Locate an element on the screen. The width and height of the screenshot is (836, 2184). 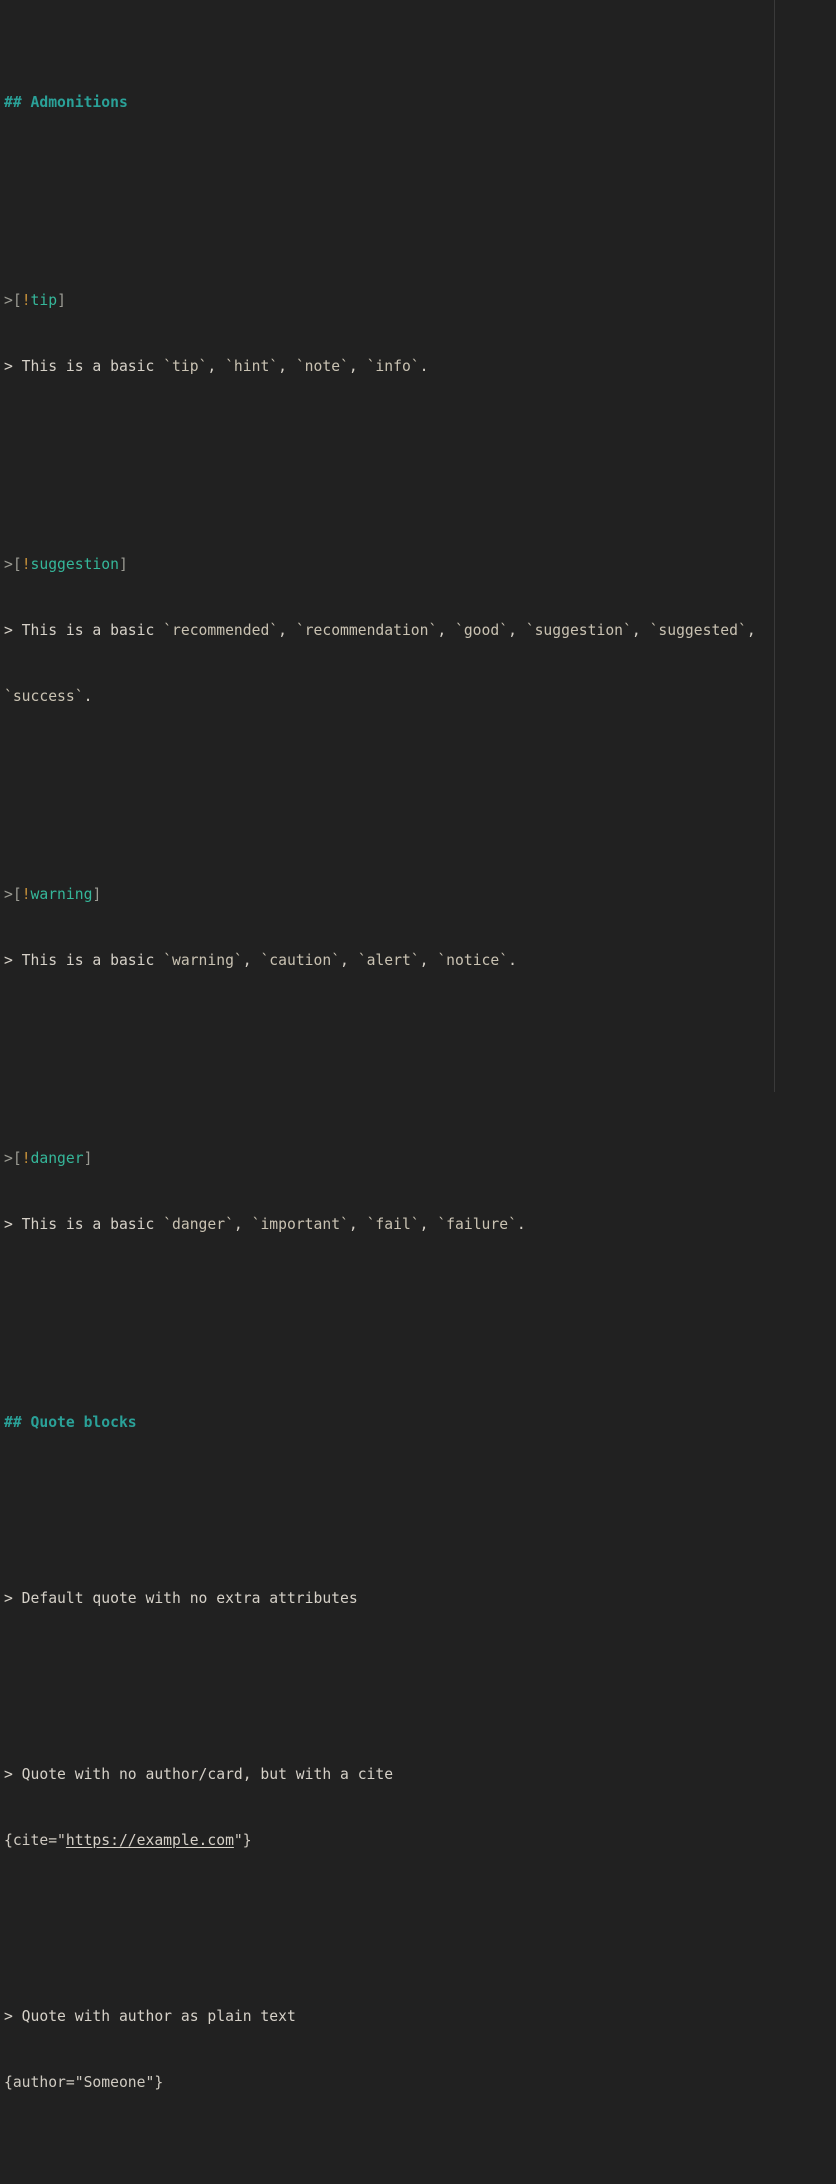
inline-code: `fail` is located at coordinates (393, 1224).